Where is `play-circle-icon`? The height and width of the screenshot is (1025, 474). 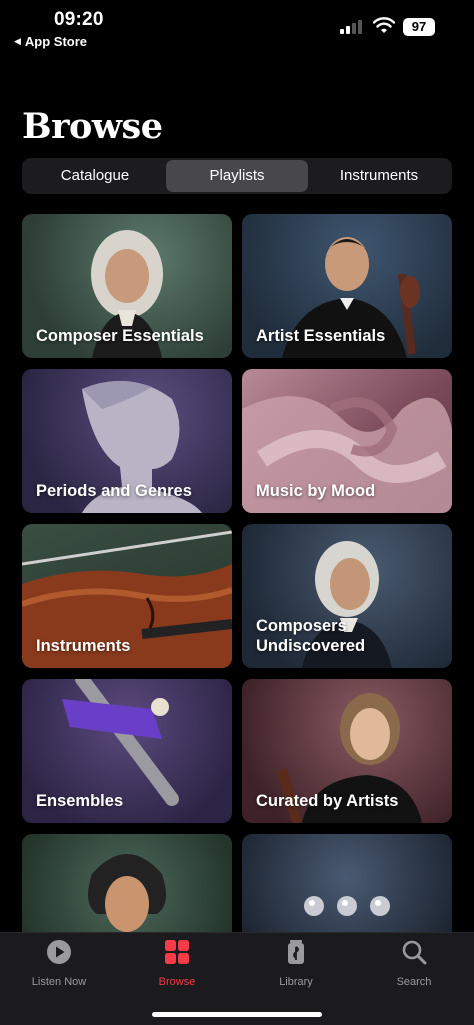 play-circle-icon is located at coordinates (59, 952).